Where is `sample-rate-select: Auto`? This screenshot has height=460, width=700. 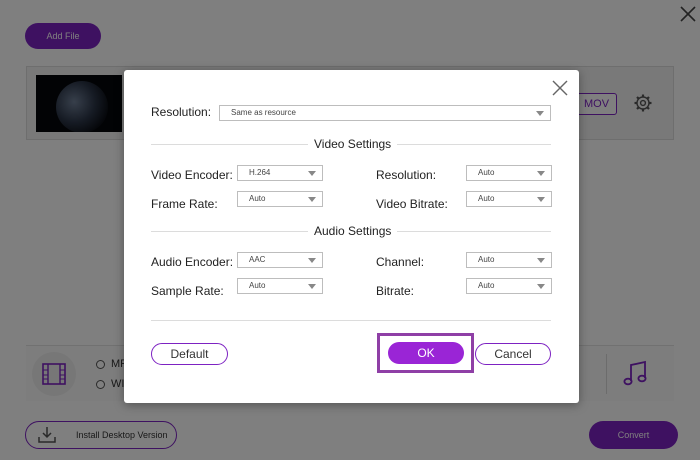
sample-rate-select: Auto is located at coordinates (280, 286).